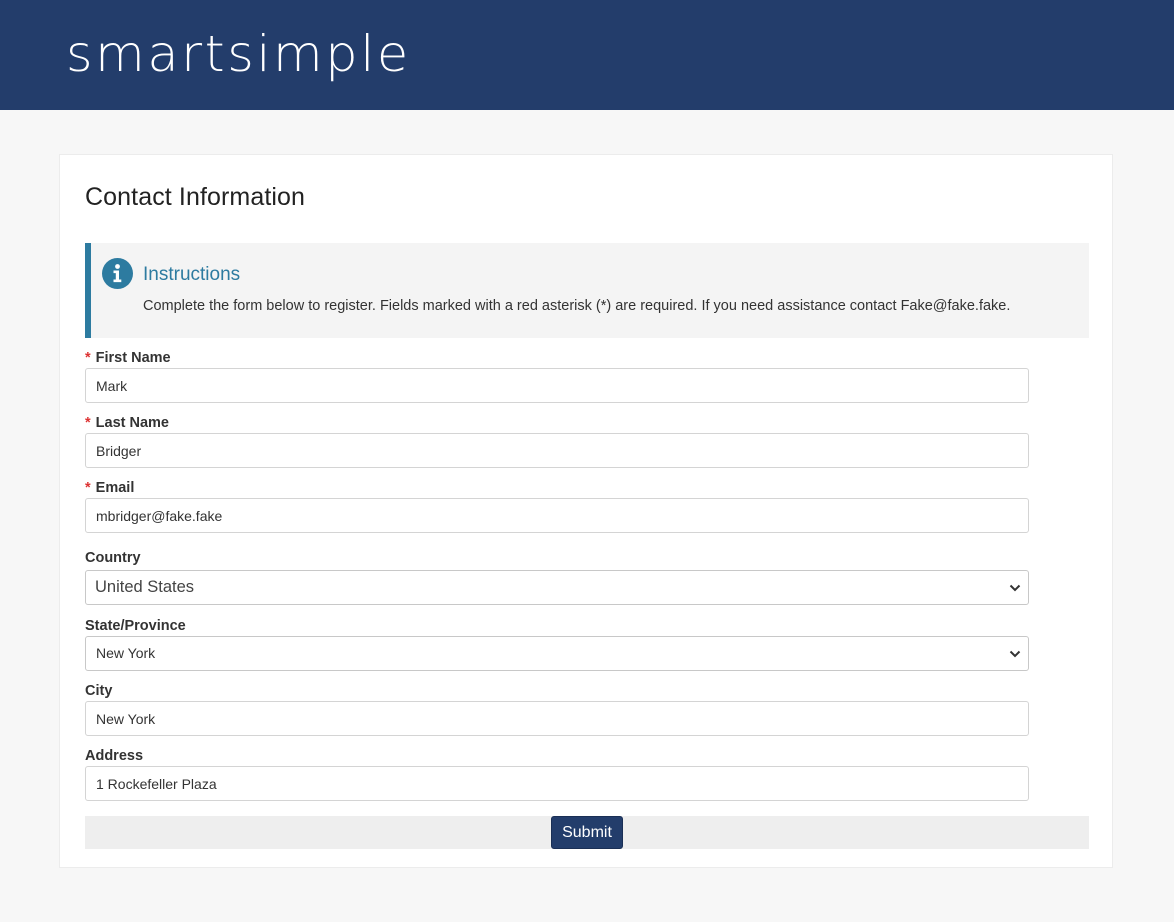  What do you see at coordinates (557, 718) in the screenshot?
I see `city-input` at bounding box center [557, 718].